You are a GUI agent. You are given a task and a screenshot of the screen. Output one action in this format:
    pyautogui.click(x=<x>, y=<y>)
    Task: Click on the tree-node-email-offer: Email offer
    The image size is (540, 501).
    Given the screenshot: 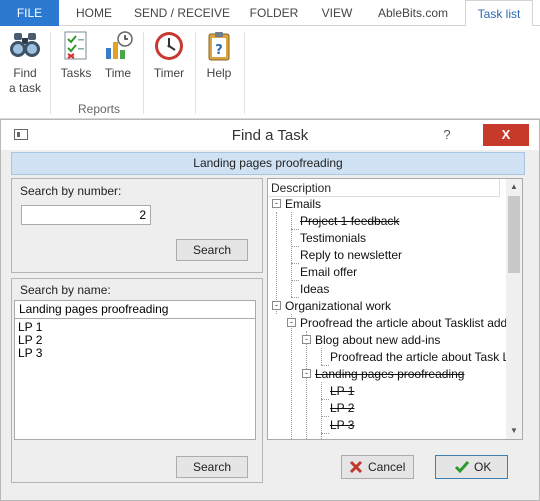 What is the action you would take?
    pyautogui.click(x=328, y=272)
    